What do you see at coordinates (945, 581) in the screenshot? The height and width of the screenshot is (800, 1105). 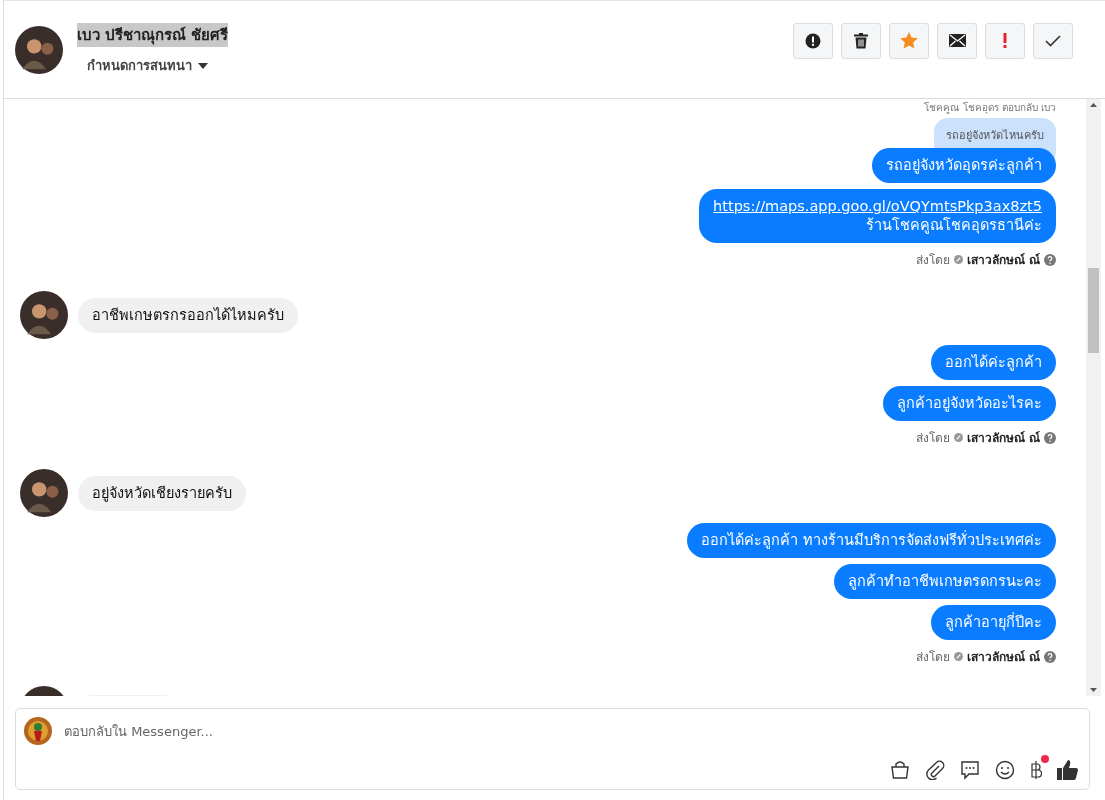 I see `message-text: ลูกค้าทำอาชีพเกษตรดกรนะคะ` at bounding box center [945, 581].